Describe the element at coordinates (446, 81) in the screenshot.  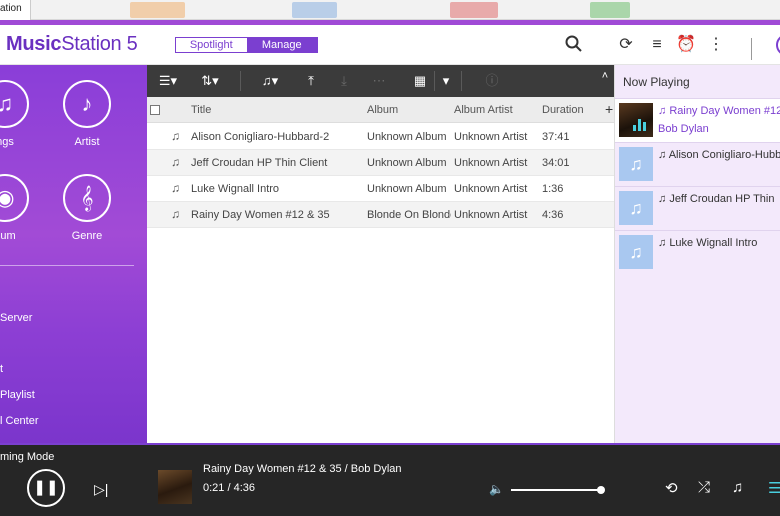
I see `dropdown-icon: ▾` at that location.